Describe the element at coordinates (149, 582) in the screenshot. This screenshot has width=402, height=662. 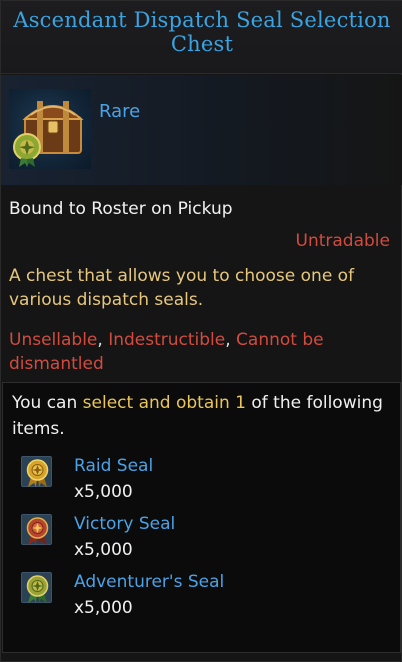
I see `reward-name: Adventurer's Seal` at that location.